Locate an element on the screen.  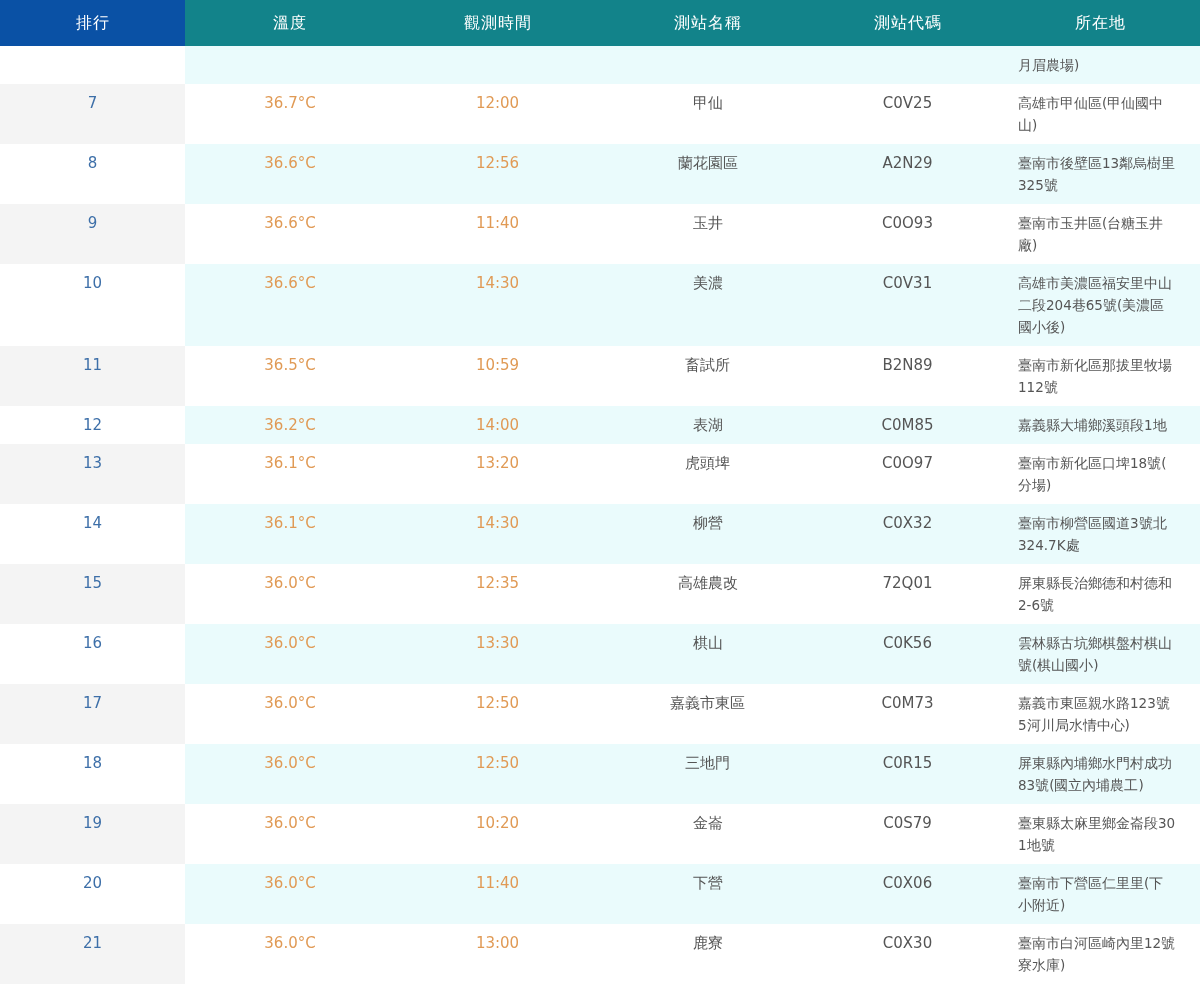
station-name-cell: 三地門 is located at coordinates (707, 774).